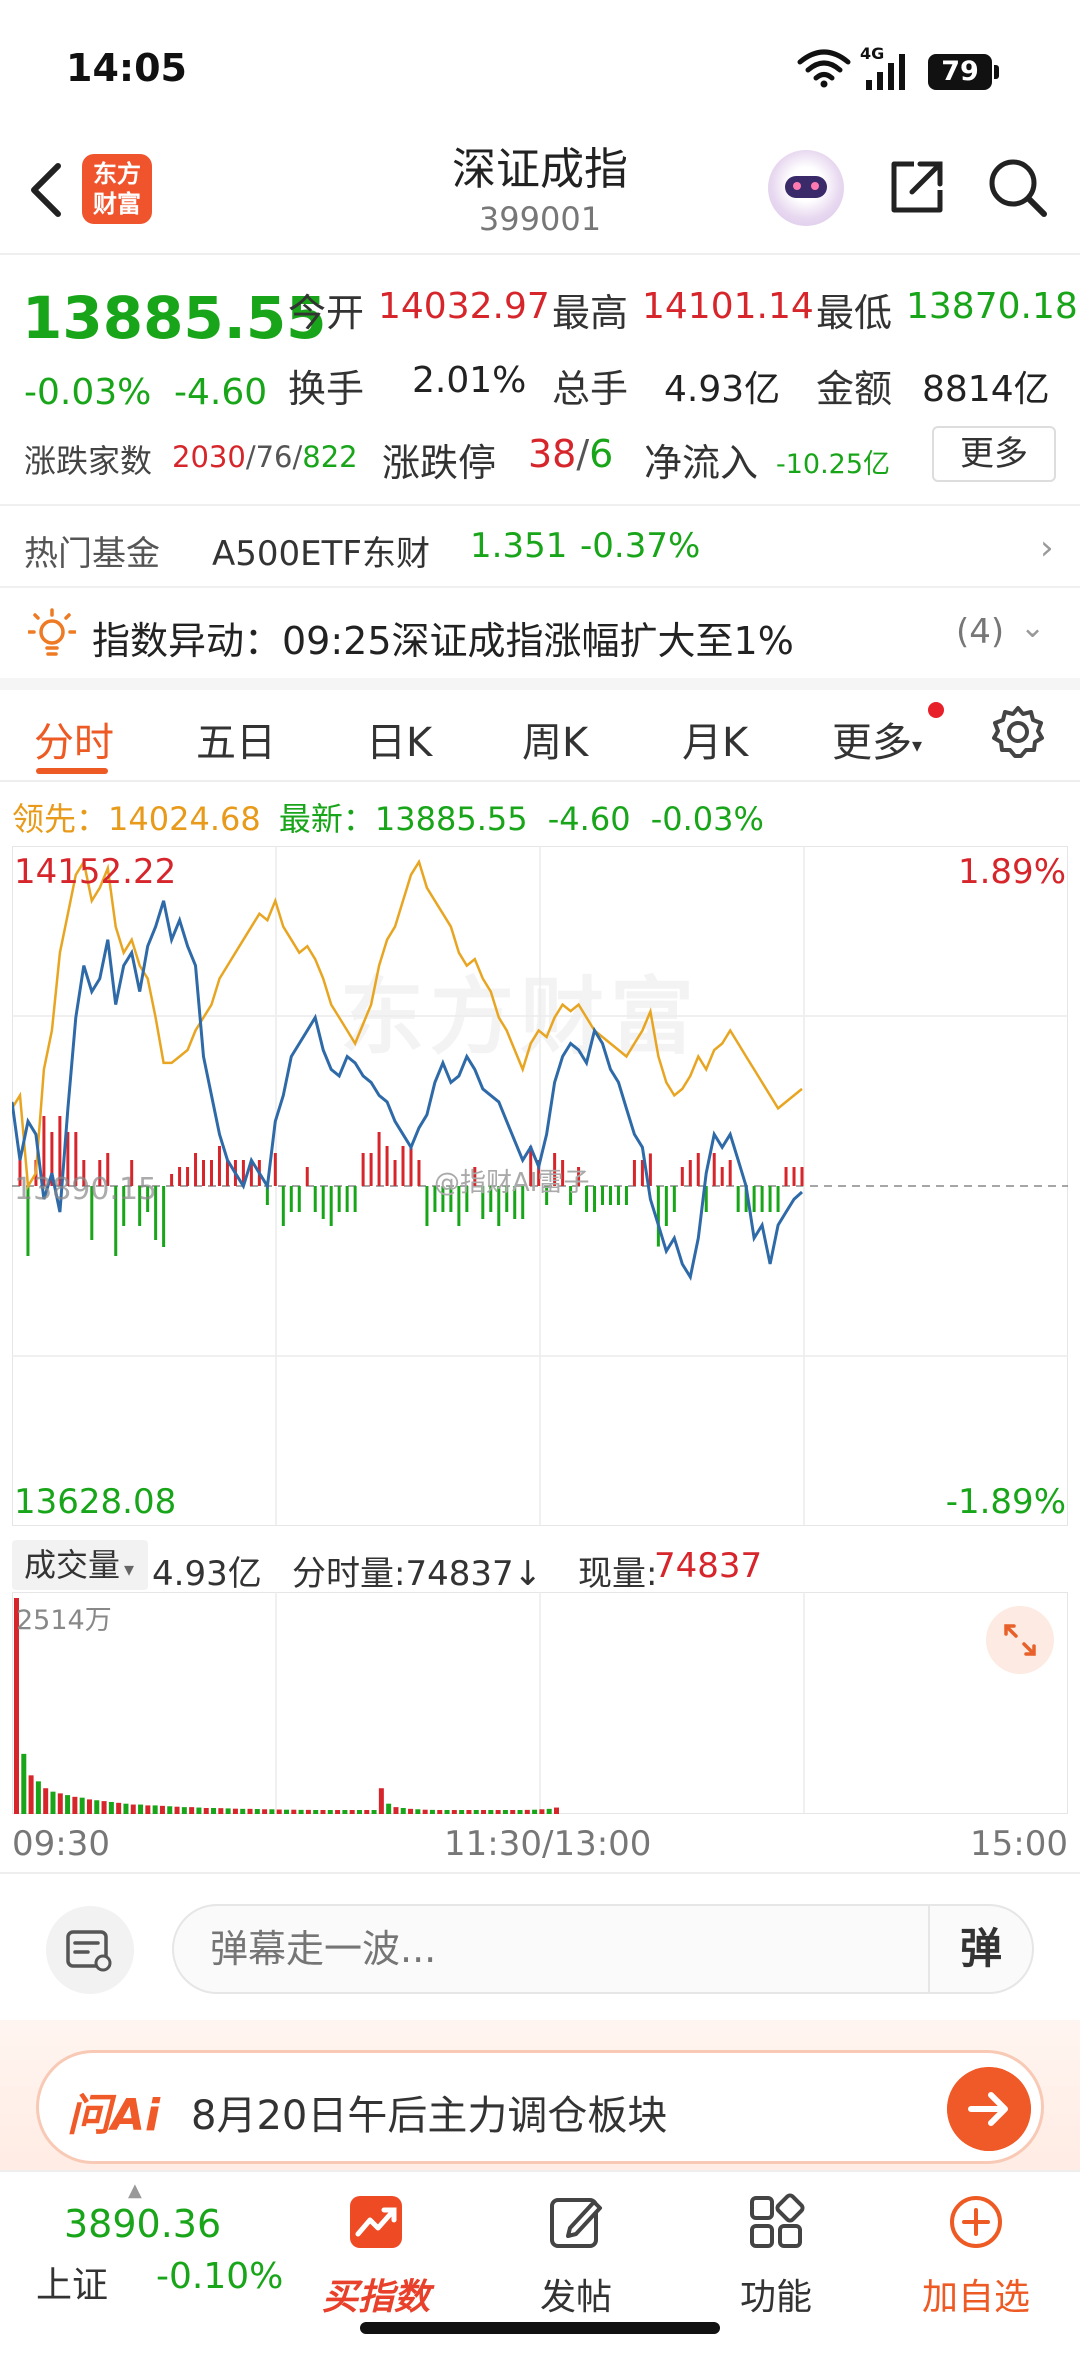  I want to click on open-value: 14032.97, so click(464, 306).